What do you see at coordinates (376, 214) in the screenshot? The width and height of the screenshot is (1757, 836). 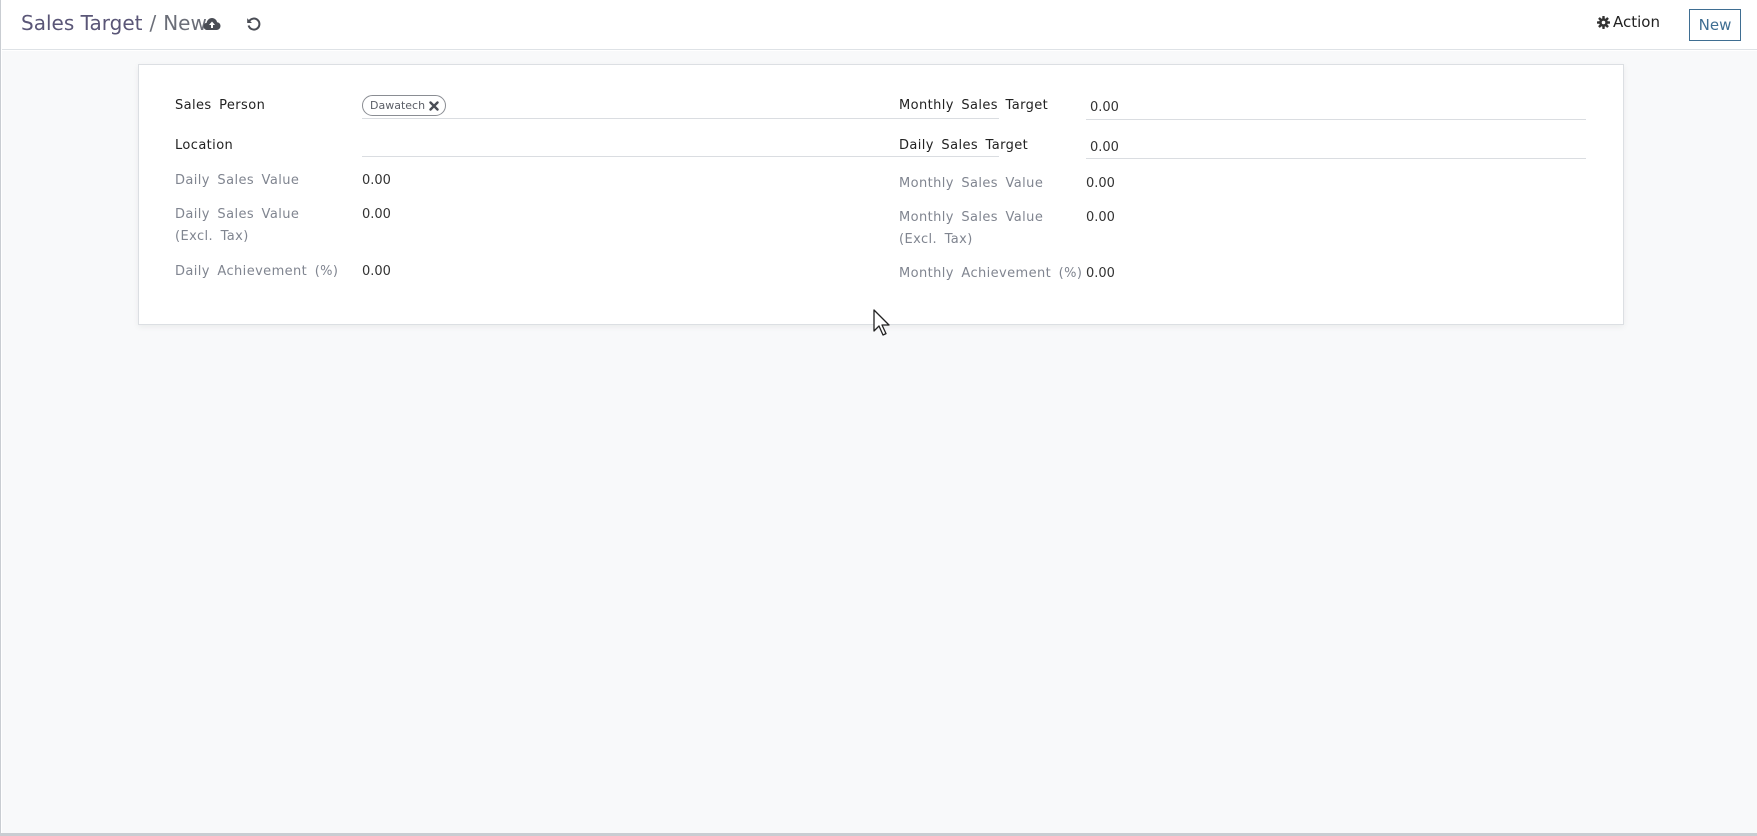 I see `daily-sales-value-excl: 0.00` at bounding box center [376, 214].